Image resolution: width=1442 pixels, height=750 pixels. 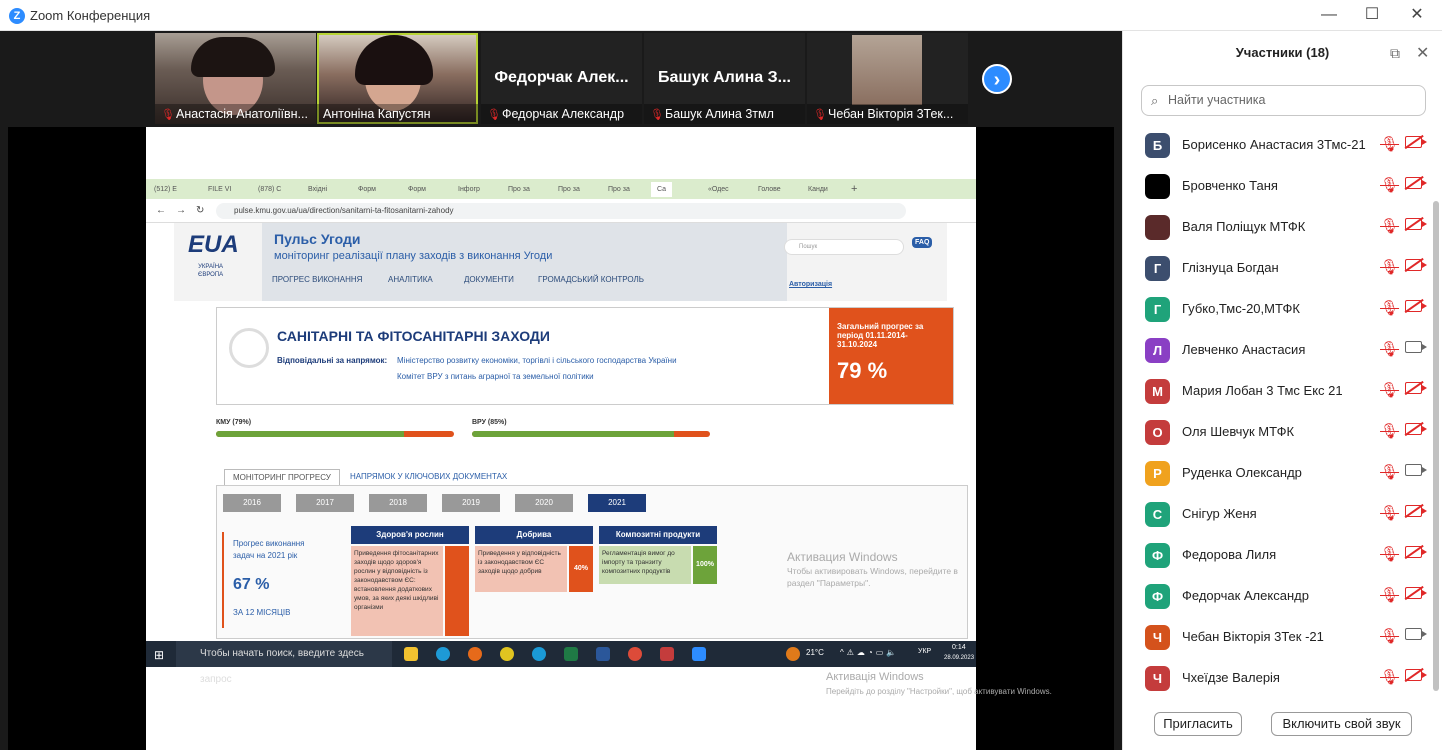 I want to click on popout-icon: ⧉, so click(x=1395, y=53).